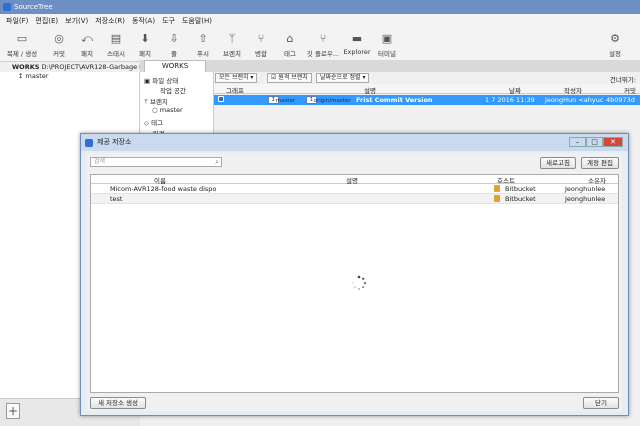 The width and height of the screenshot is (640, 426). What do you see at coordinates (153, 122) in the screenshot?
I see `tags-item: ◇ 태그` at bounding box center [153, 122].